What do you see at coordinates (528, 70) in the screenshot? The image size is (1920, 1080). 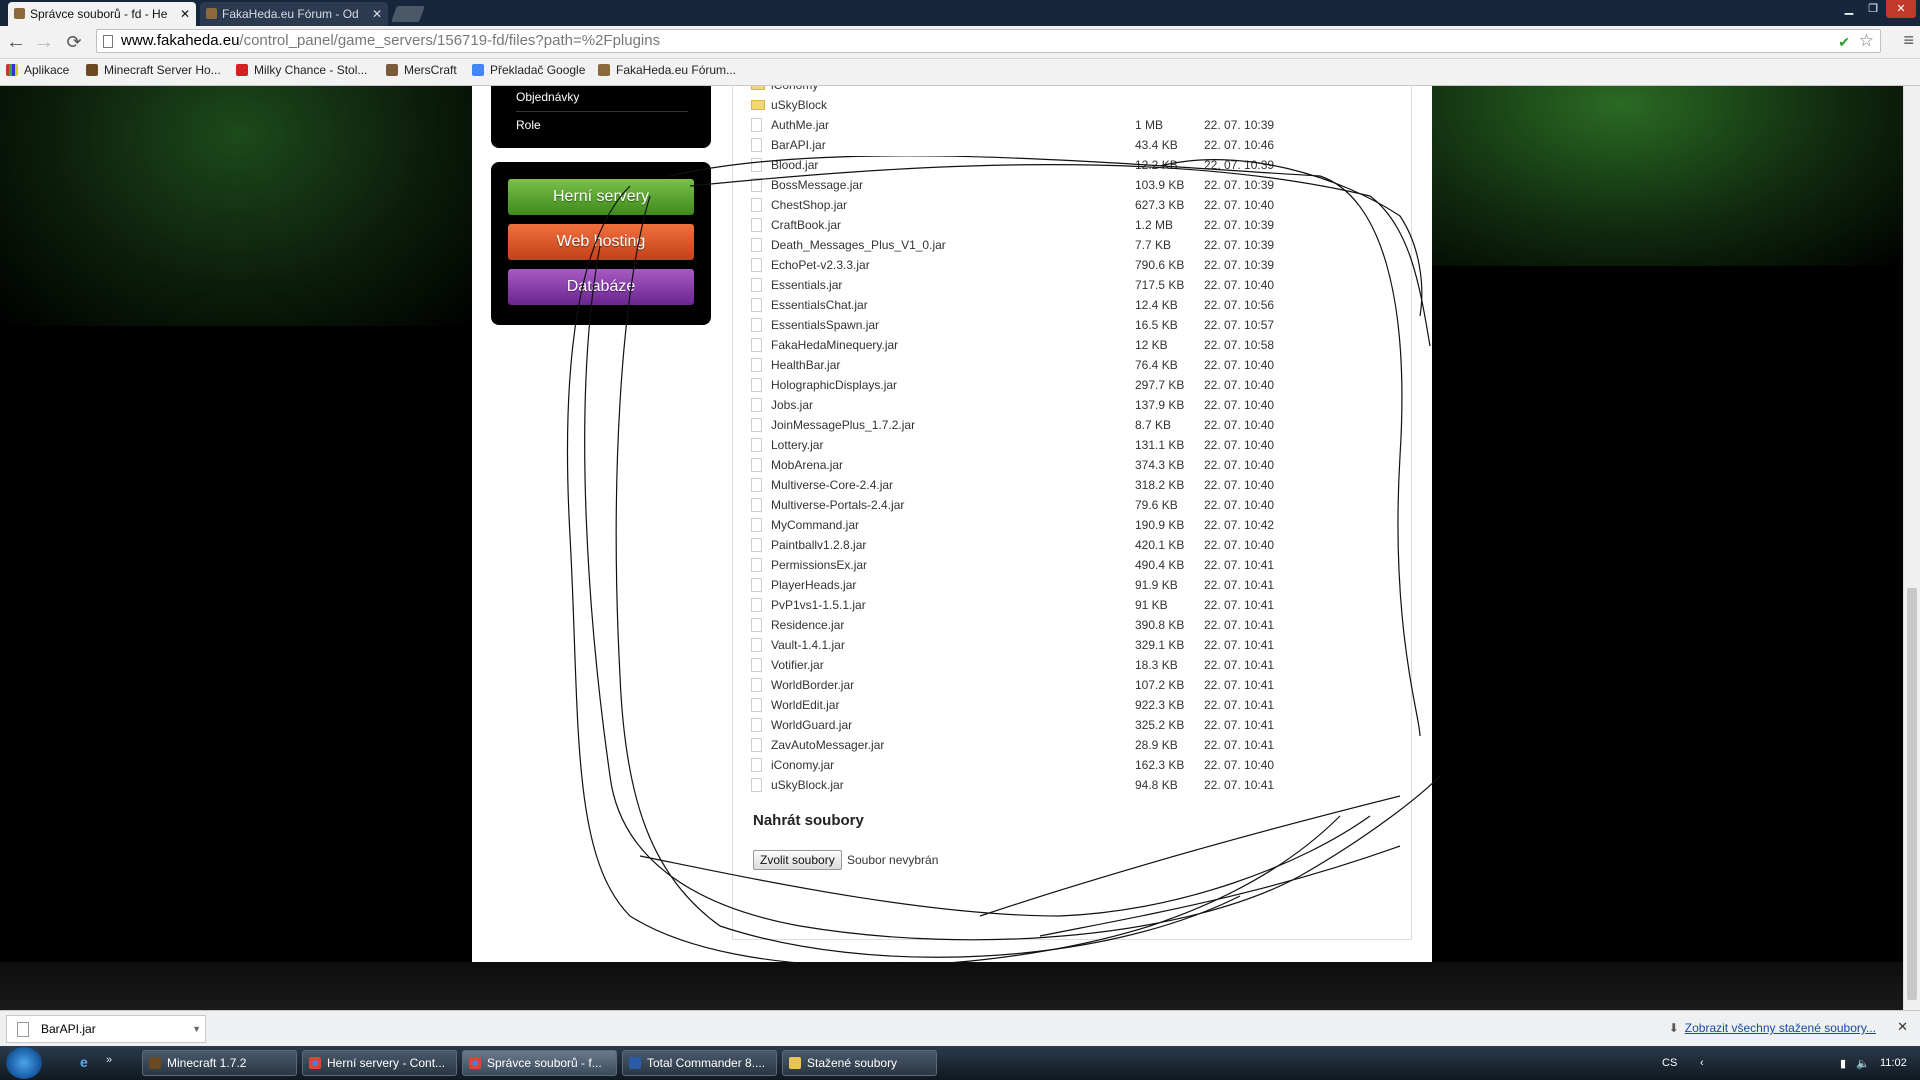 I see `bookmark-google-translate: Překladač Google` at bounding box center [528, 70].